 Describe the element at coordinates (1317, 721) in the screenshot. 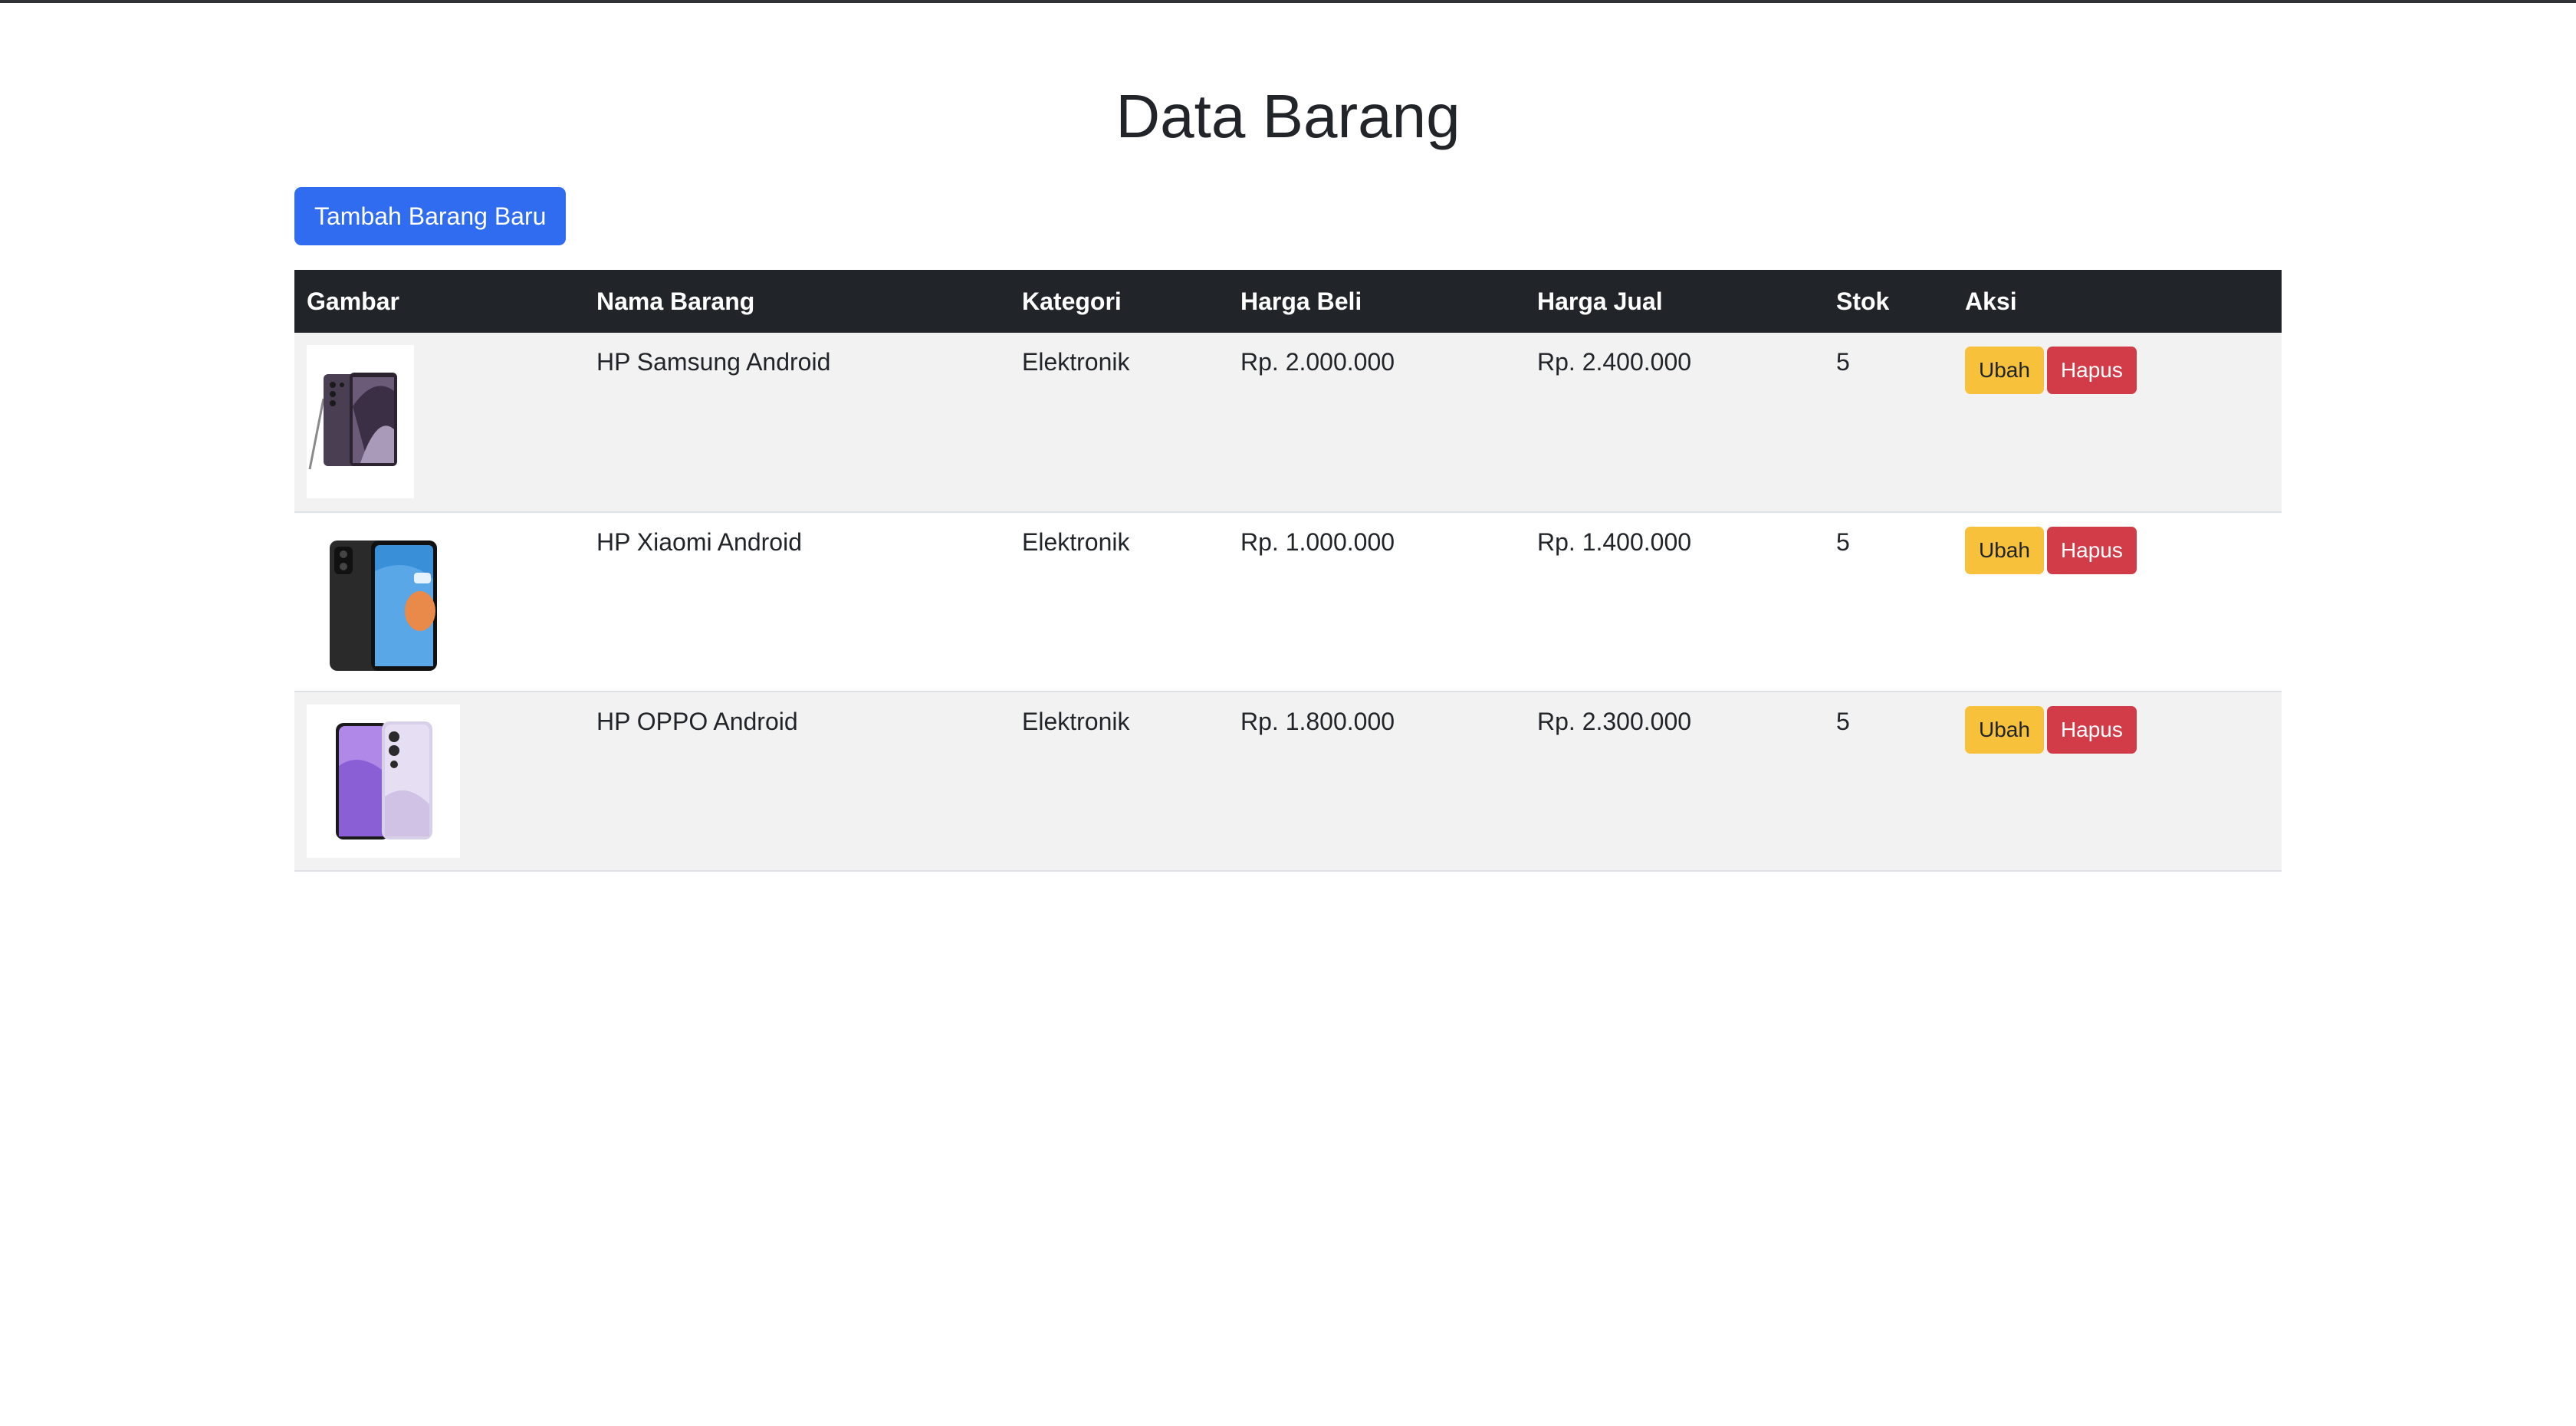

I see `cell-harga-beli: Rp. 1.800.000` at that location.